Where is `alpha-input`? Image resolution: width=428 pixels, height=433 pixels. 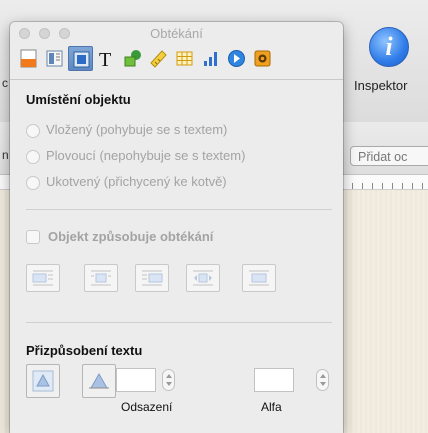
alpha-input is located at coordinates (274, 380).